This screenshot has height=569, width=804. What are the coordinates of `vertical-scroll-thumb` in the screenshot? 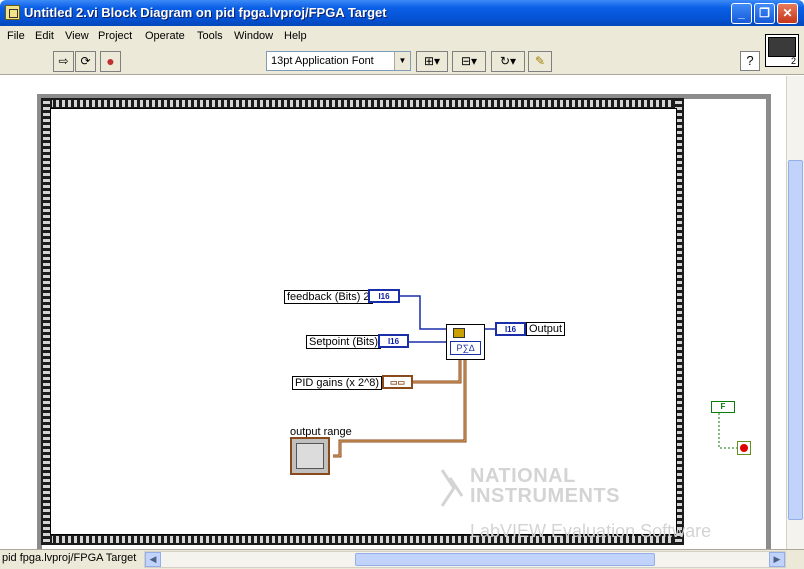 It's located at (795, 340).